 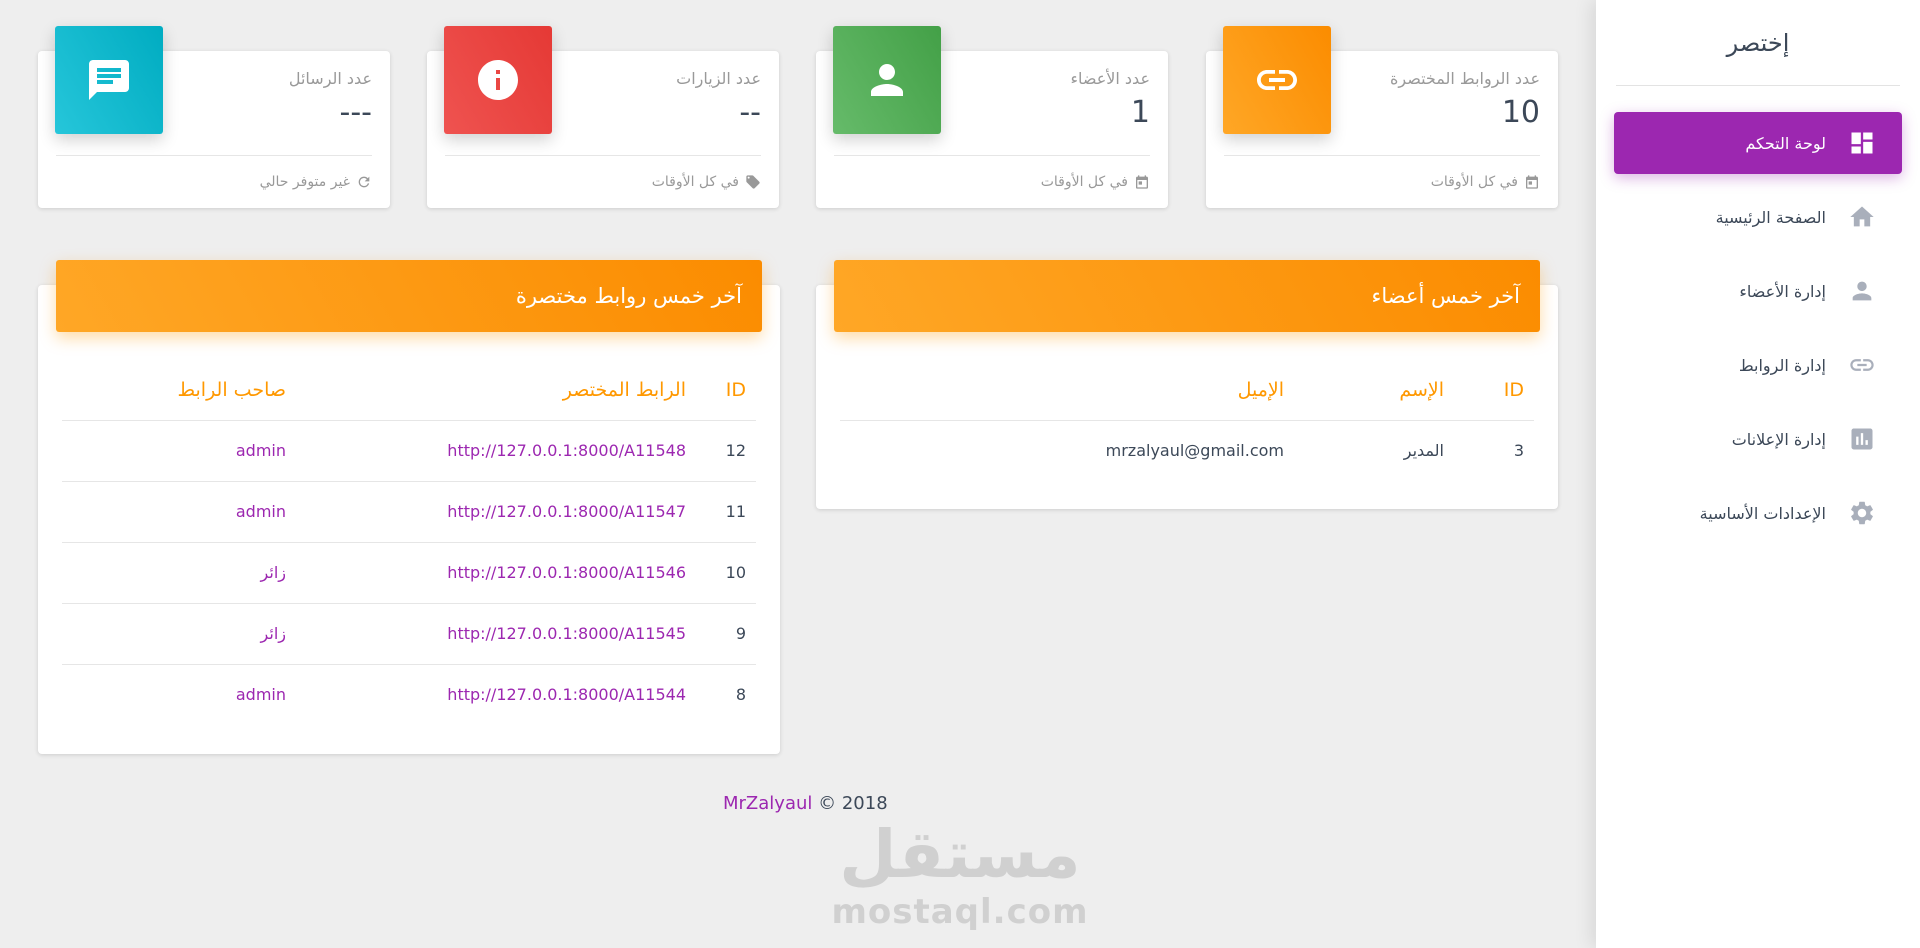 I want to click on cell-id: 10, so click(x=726, y=573).